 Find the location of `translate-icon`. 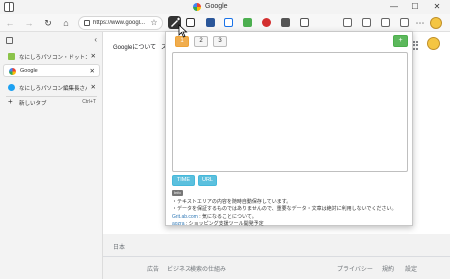

translate-icon is located at coordinates (228, 22).